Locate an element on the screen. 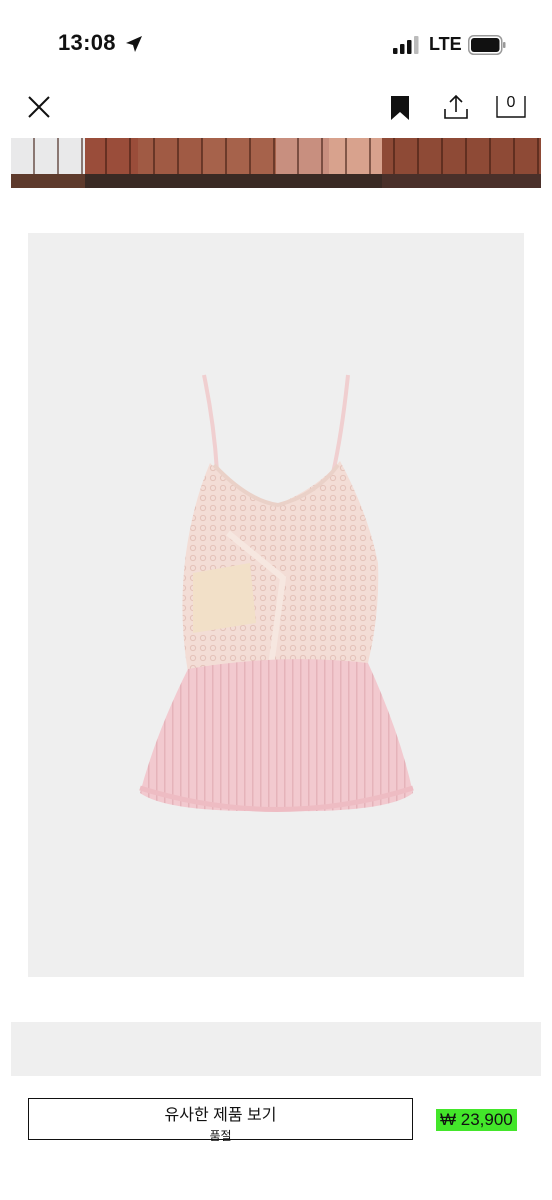 The width and height of the screenshot is (552, 1200). network-type: LTE is located at coordinates (445, 44).